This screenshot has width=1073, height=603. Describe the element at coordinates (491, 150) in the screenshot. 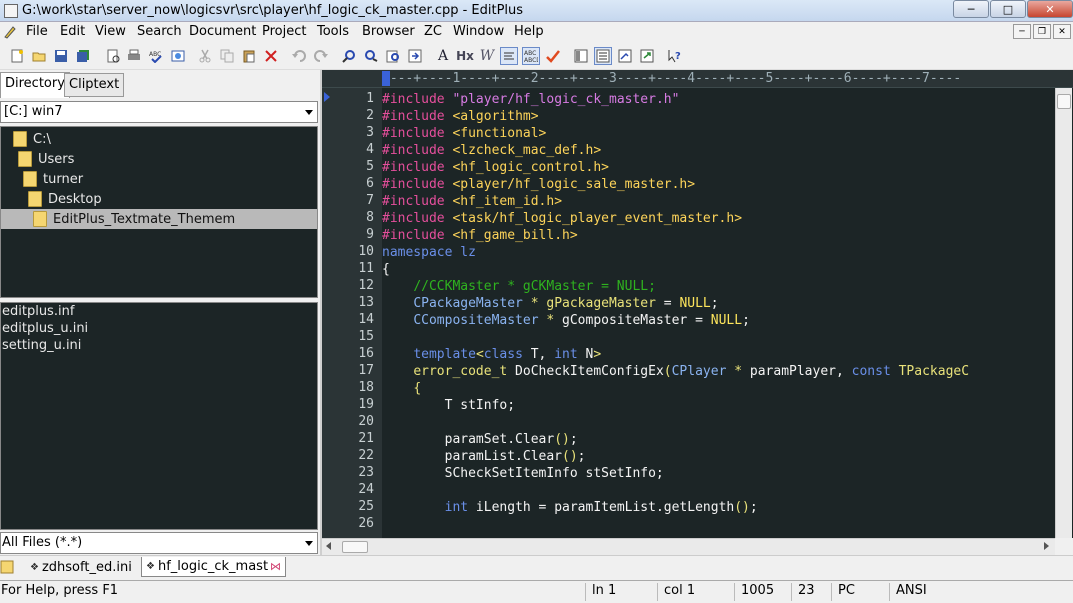

I see `code-line: #include <lzcheck_mac_def.h>` at that location.